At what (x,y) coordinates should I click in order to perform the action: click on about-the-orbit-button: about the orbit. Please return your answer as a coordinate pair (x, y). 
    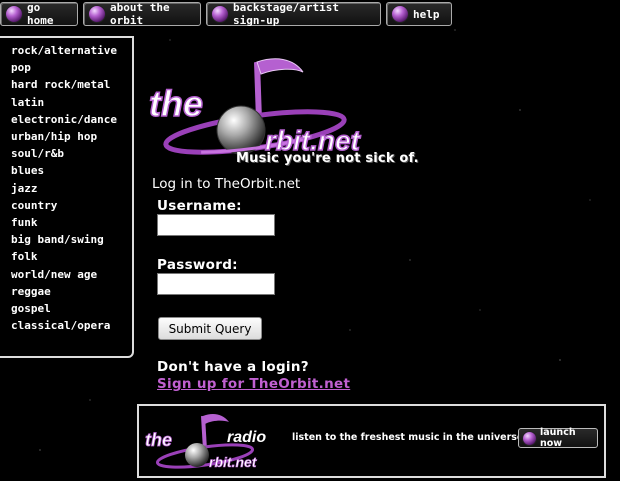
    Looking at the image, I should click on (142, 14).